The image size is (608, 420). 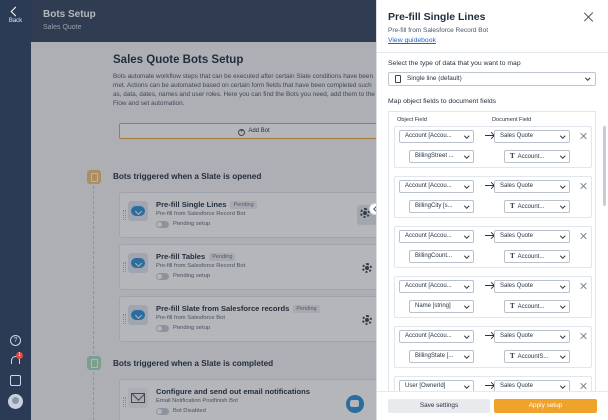 What do you see at coordinates (512, 120) in the screenshot?
I see `document-field-header: Document Field` at bounding box center [512, 120].